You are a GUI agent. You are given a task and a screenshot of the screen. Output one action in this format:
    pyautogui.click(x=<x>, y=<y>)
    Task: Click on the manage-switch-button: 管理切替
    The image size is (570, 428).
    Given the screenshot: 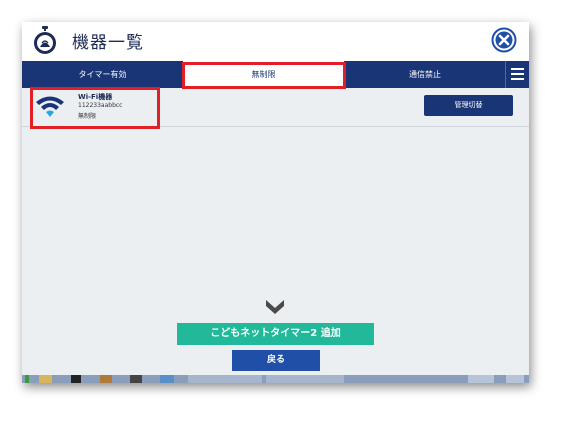 What is the action you would take?
    pyautogui.click(x=468, y=105)
    